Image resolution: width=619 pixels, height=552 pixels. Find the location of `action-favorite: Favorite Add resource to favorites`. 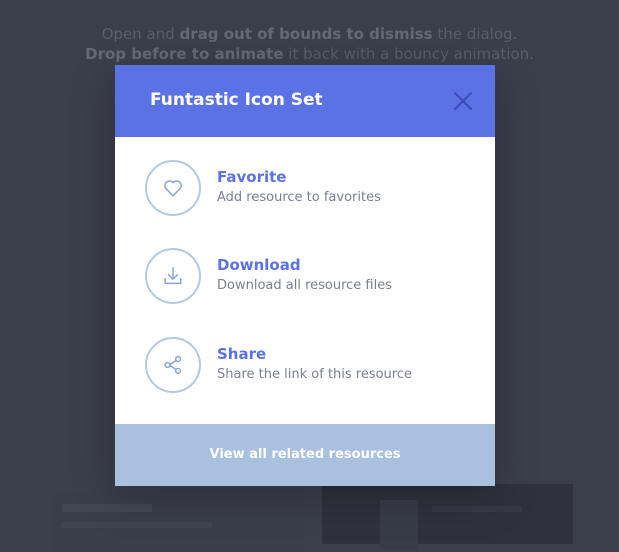

action-favorite: Favorite Add resource to favorites is located at coordinates (305, 200).